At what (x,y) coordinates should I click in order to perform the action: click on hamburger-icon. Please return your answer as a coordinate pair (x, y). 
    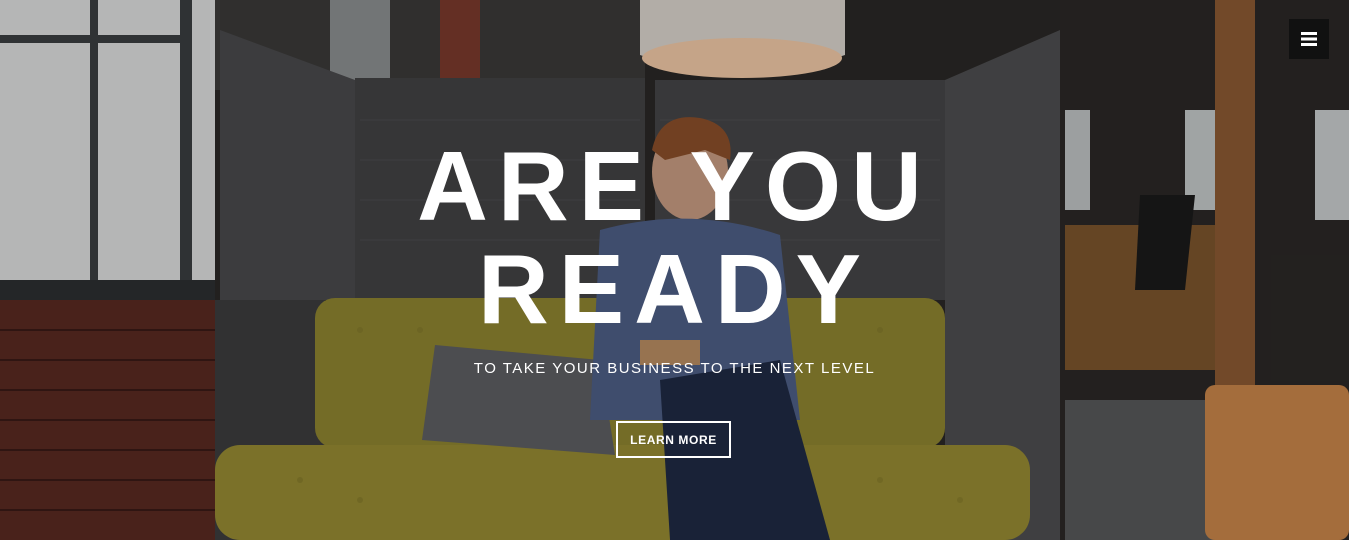
    Looking at the image, I should click on (1309, 39).